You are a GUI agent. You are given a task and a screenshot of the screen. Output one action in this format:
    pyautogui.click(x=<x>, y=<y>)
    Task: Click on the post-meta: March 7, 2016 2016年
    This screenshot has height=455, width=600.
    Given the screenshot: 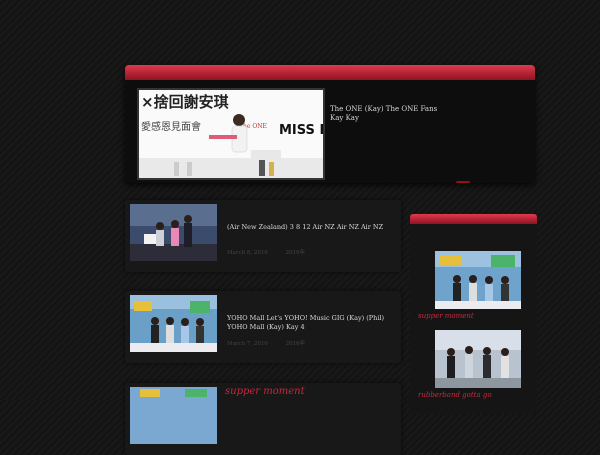 What is the action you would take?
    pyautogui.click(x=274, y=343)
    